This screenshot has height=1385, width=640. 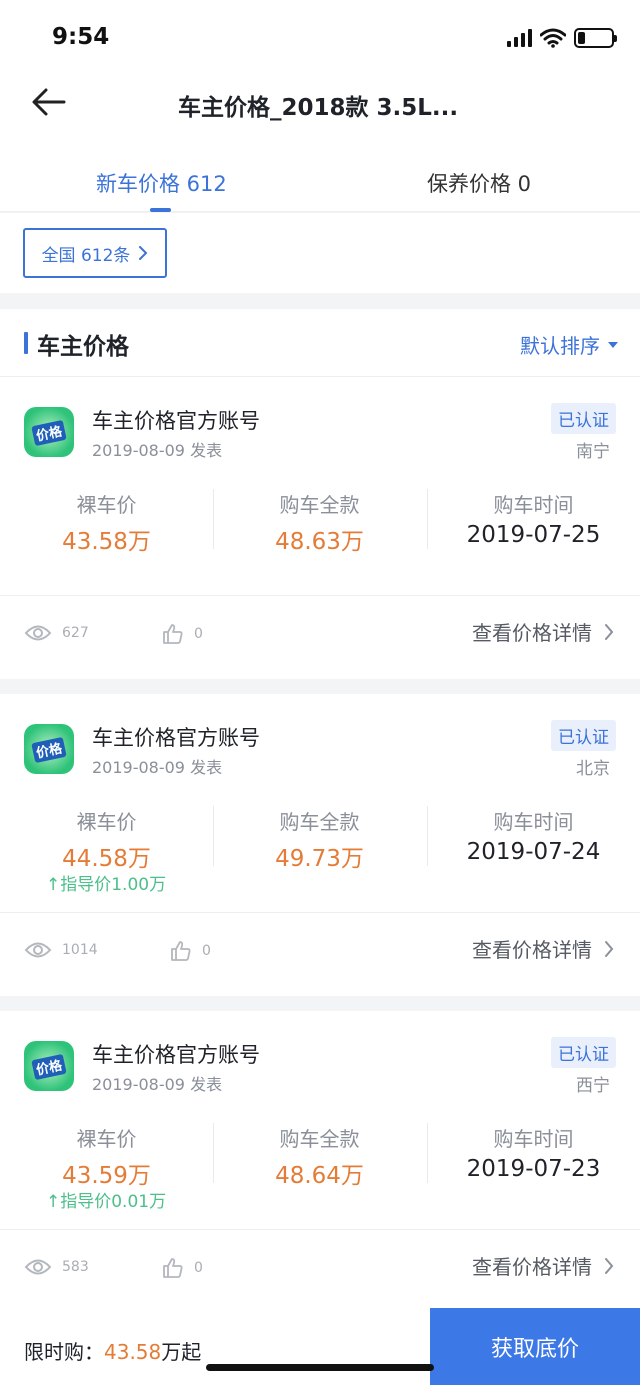 I want to click on total-price-value: 49.73万, so click(x=319, y=859).